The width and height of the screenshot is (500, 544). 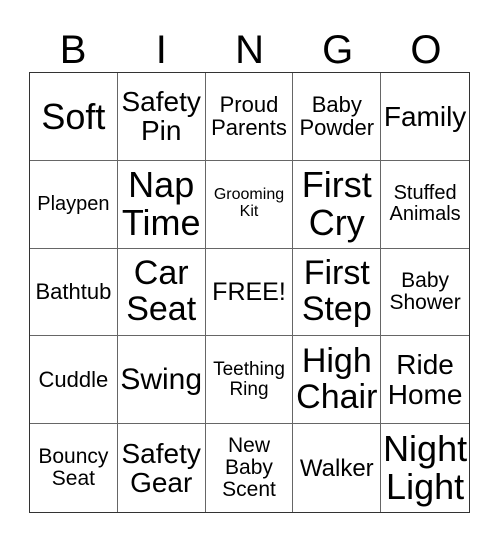 I want to click on bingo-cell: Teething Ring, so click(x=249, y=380).